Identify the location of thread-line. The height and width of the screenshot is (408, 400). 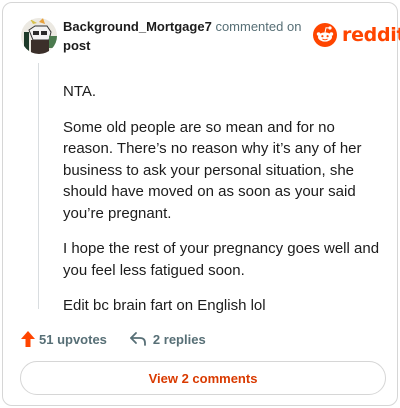
(38, 186).